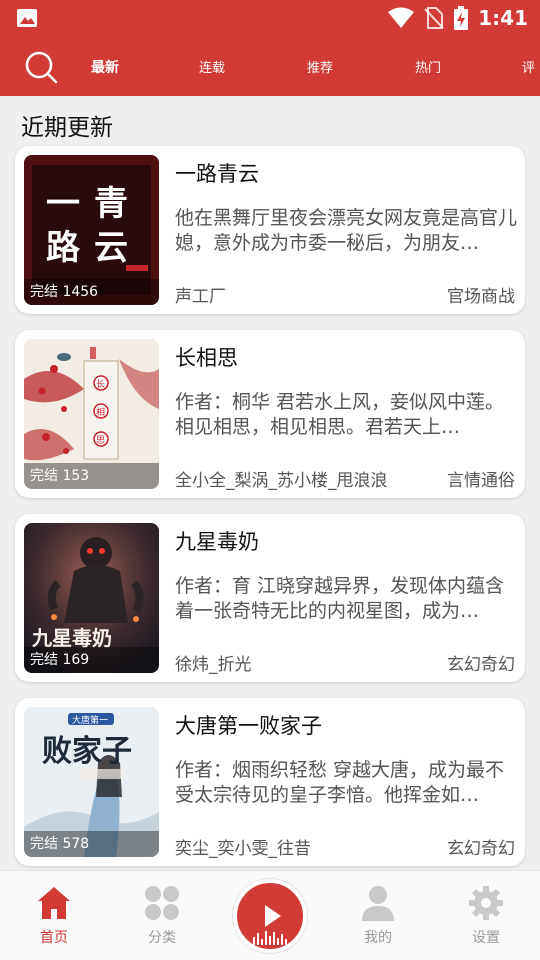  Describe the element at coordinates (87, 751) in the screenshot. I see `cover-title-art: 败家子` at that location.